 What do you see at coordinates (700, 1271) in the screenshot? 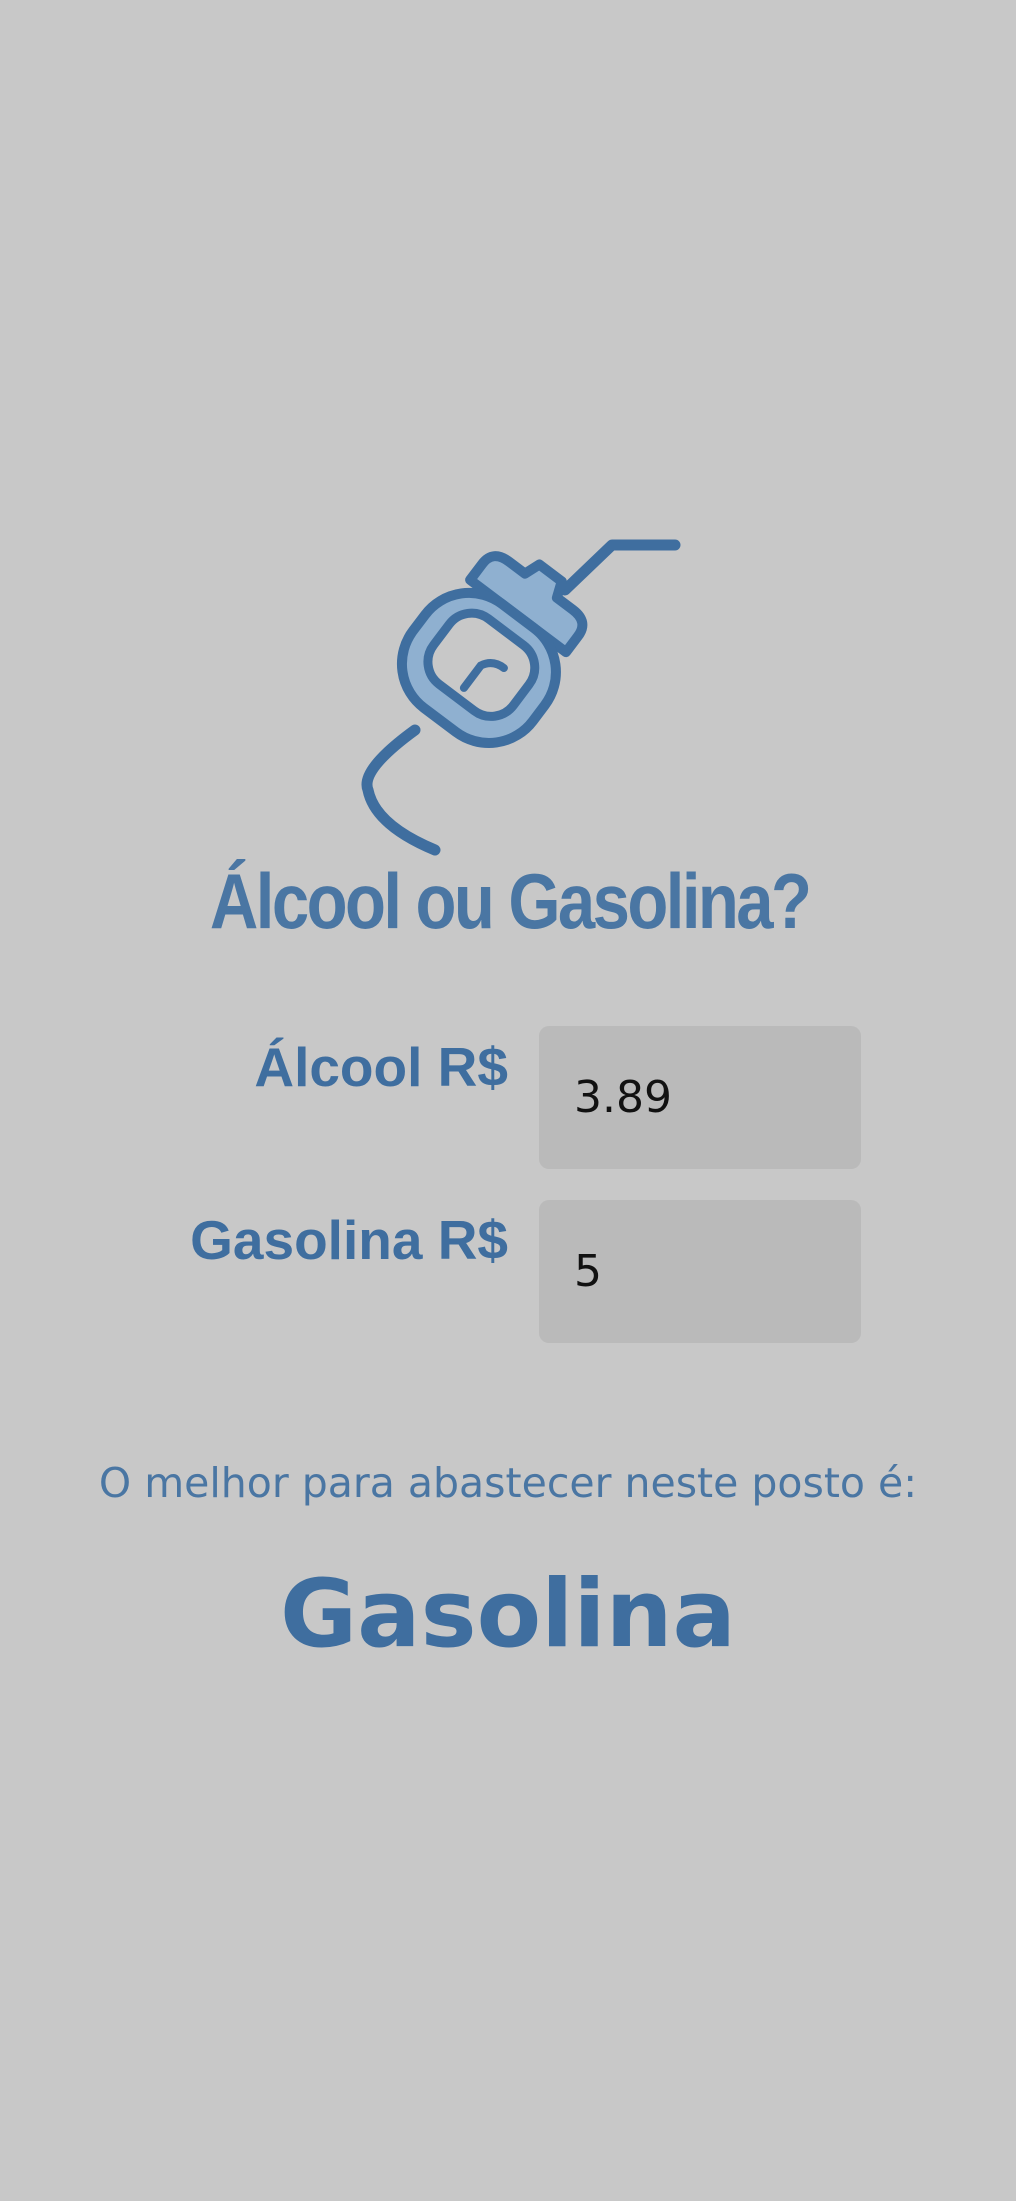
I see `gasoline-price-input` at bounding box center [700, 1271].